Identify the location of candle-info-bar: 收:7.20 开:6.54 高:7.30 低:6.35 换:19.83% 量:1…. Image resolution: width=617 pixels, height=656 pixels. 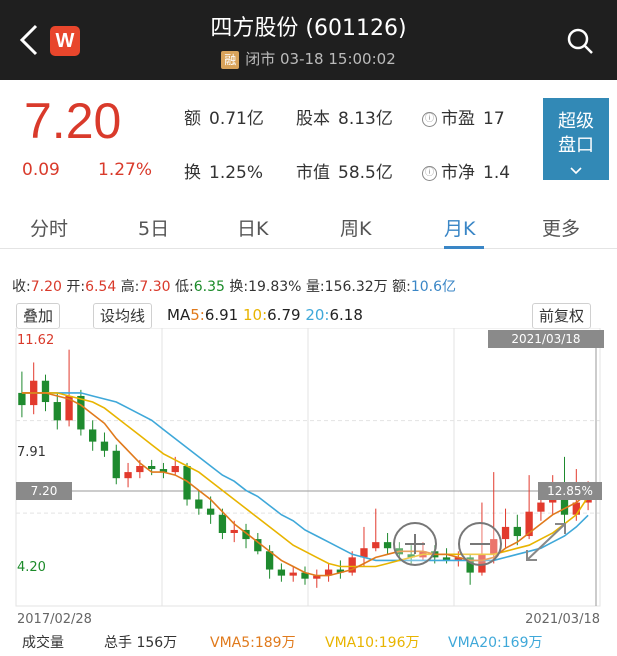
(234, 286).